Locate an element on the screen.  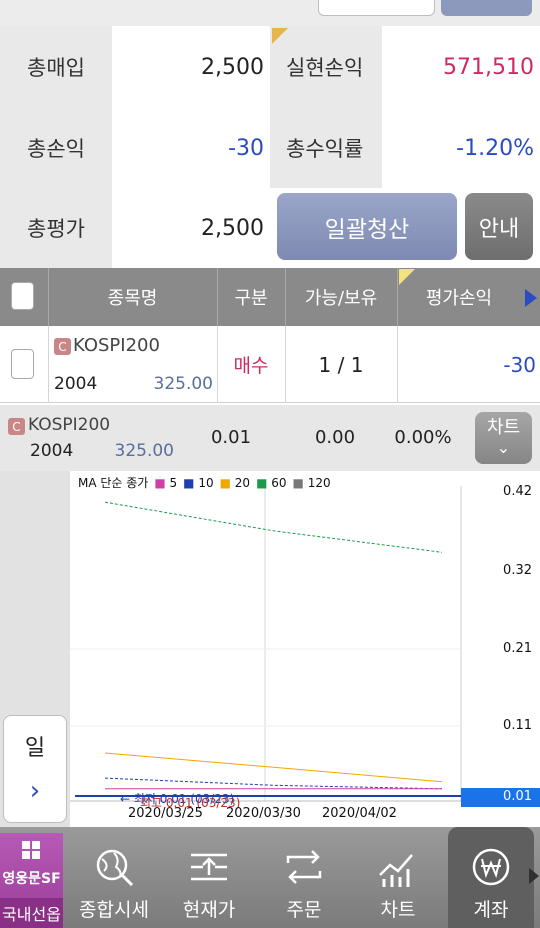
chart-legend: MA 단순 종가 ■ 5 ■ 10 ■ 20 ■ 60 ■ 120 is located at coordinates (204, 482).